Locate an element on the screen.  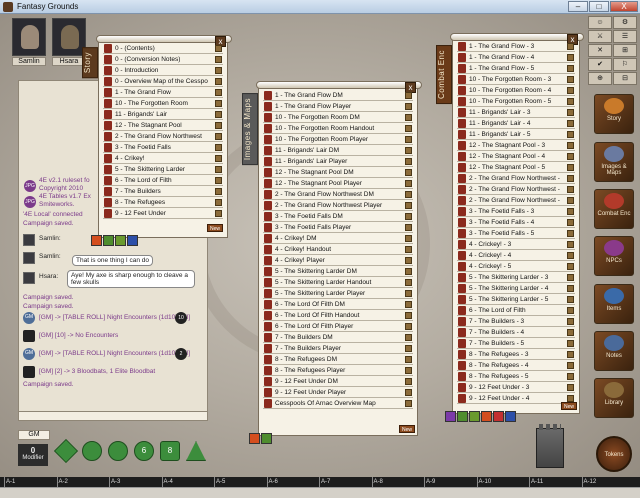
list-item: 2 - The Grand Flow Northwest - is located at coordinates (516, 200).